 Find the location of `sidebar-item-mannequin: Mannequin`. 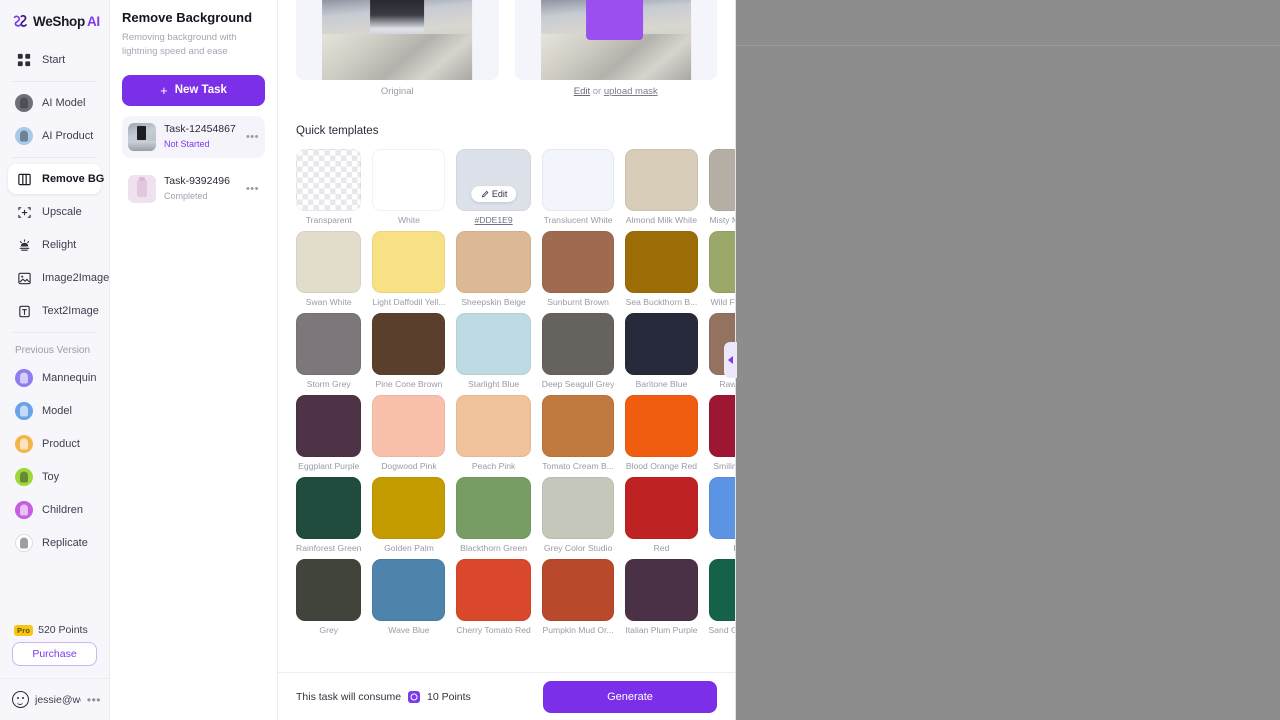

sidebar-item-mannequin: Mannequin is located at coordinates (54, 378).